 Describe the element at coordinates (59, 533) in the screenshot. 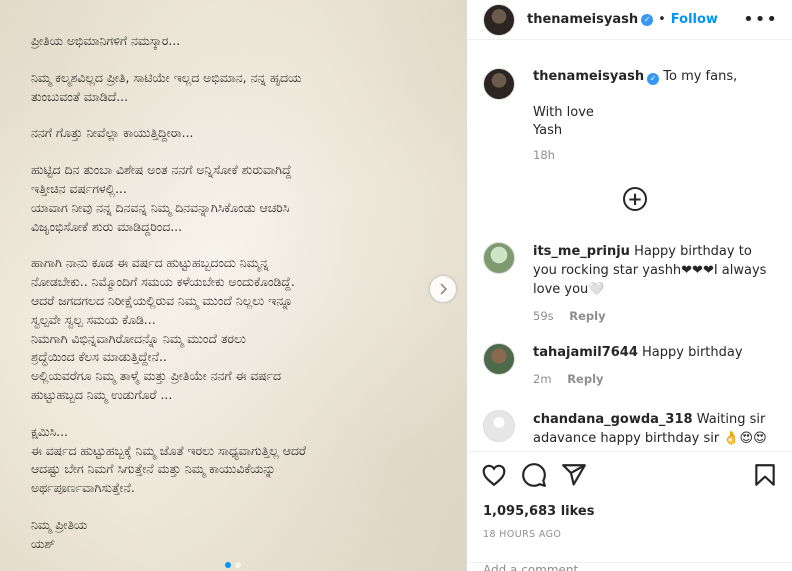

I see `letter-signature: ನಿಮ್ಮ ಪ್ರೀತಿಯ ಯಶ್` at that location.